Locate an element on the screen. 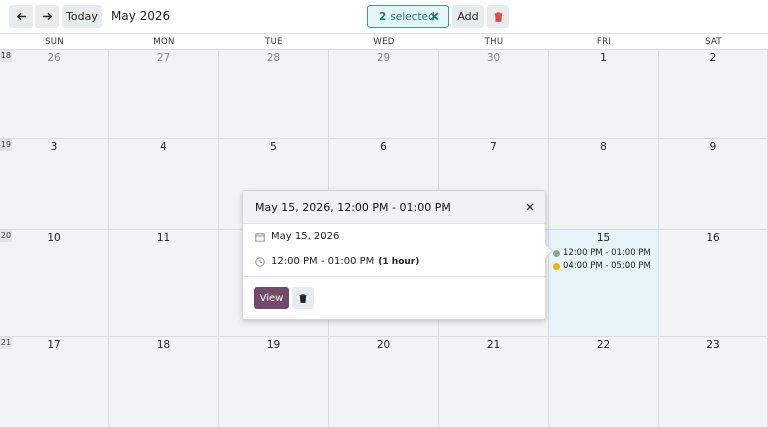  day-number: 29 is located at coordinates (383, 58).